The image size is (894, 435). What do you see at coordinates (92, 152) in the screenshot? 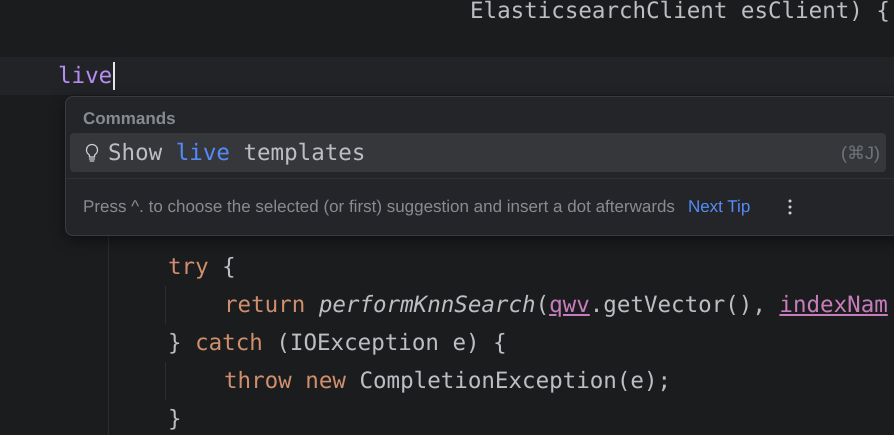
I see `lightbulb-icon` at bounding box center [92, 152].